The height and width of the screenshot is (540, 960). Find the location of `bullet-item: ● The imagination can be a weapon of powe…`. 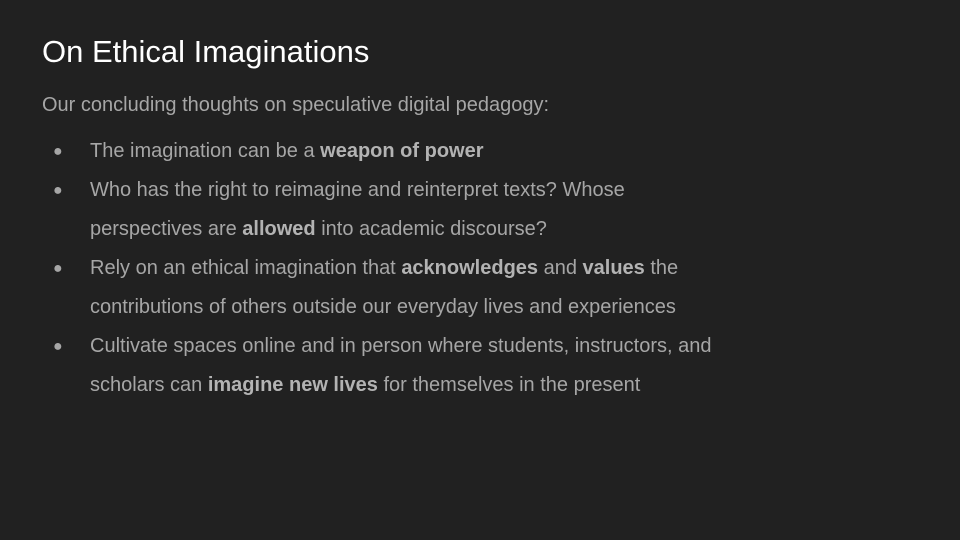

bullet-item: ● The imagination can be a weapon of powe… is located at coordinates (392, 151).